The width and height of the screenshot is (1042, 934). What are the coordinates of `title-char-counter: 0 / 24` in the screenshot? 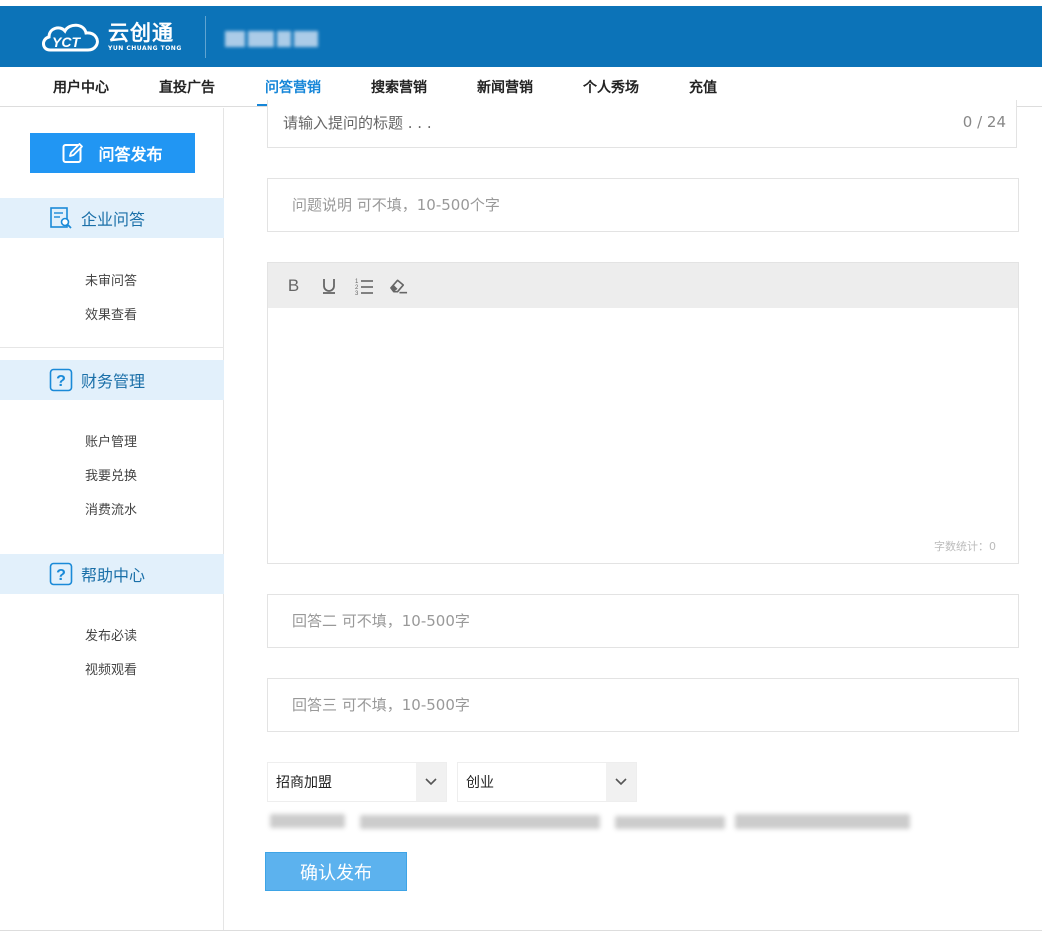 It's located at (984, 122).